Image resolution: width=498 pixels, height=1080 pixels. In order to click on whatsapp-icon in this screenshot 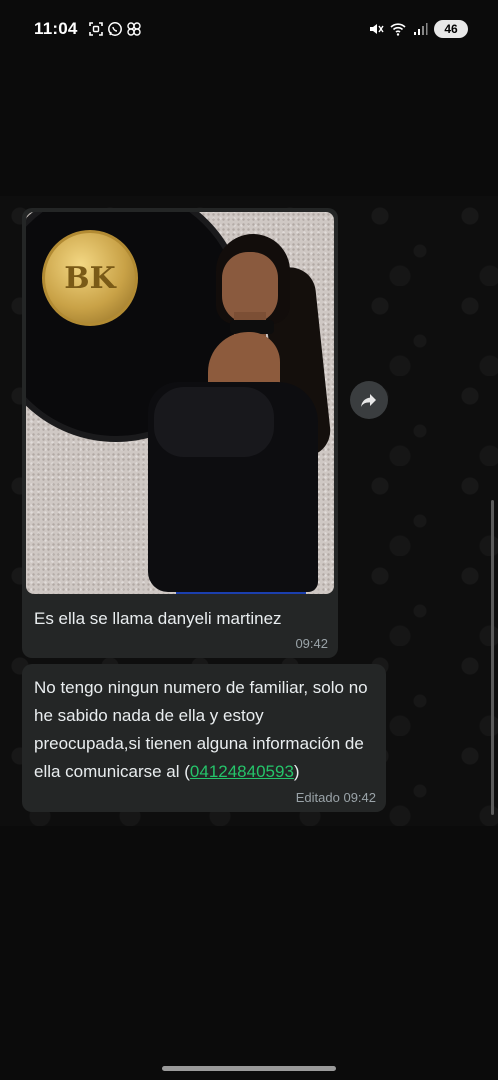, I will do `click(114, 29)`.